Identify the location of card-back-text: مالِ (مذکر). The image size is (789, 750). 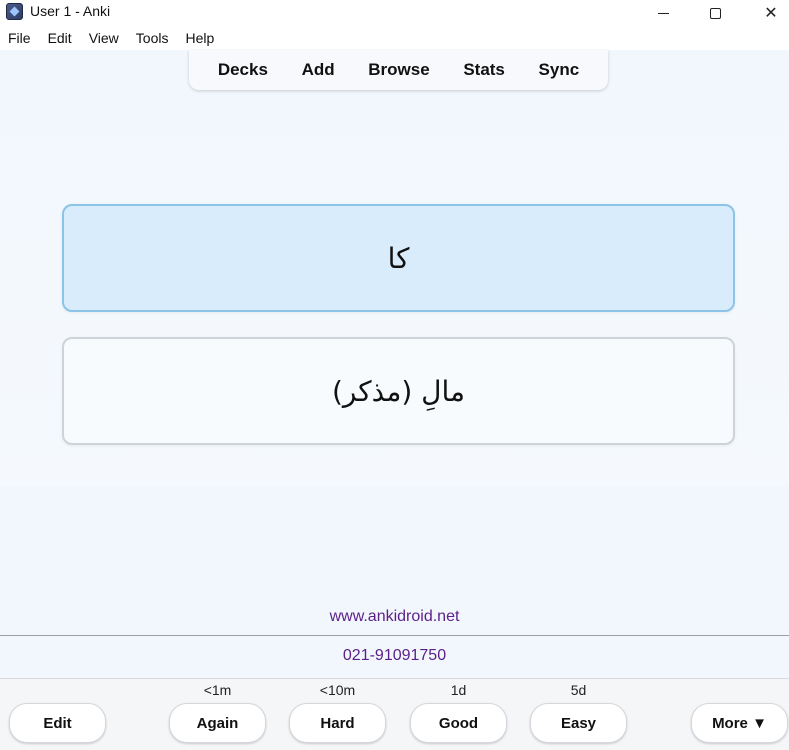
(398, 391).